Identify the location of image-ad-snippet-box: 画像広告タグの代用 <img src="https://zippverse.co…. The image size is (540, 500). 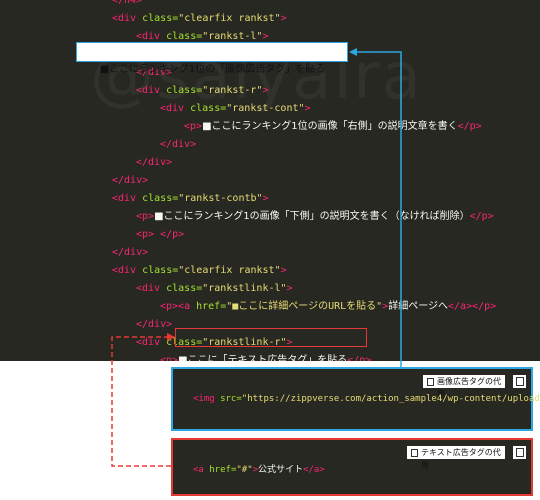
(355, 399).